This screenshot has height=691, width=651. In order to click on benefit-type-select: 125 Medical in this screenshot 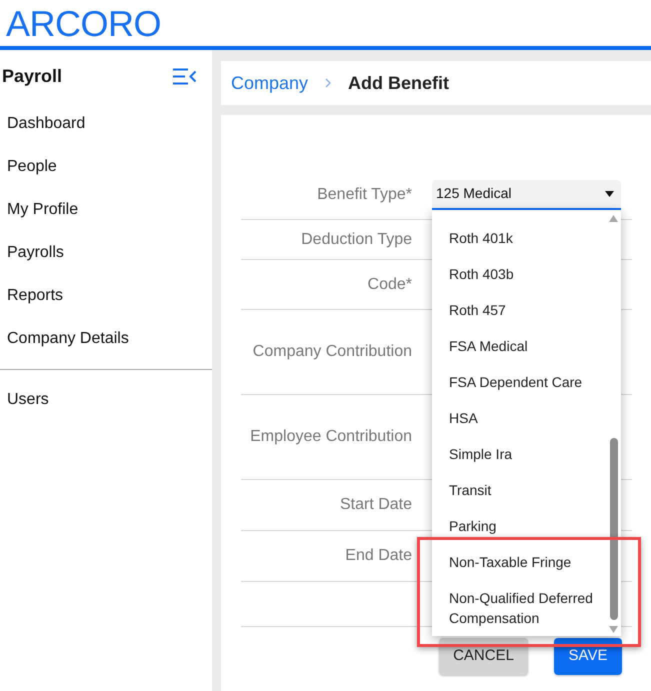, I will do `click(526, 195)`.